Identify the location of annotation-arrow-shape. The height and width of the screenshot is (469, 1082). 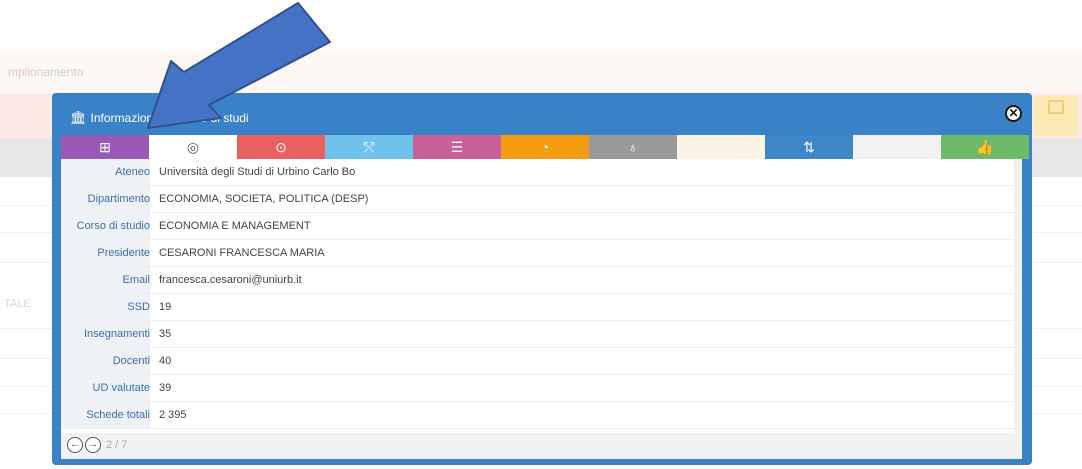
(239, 65).